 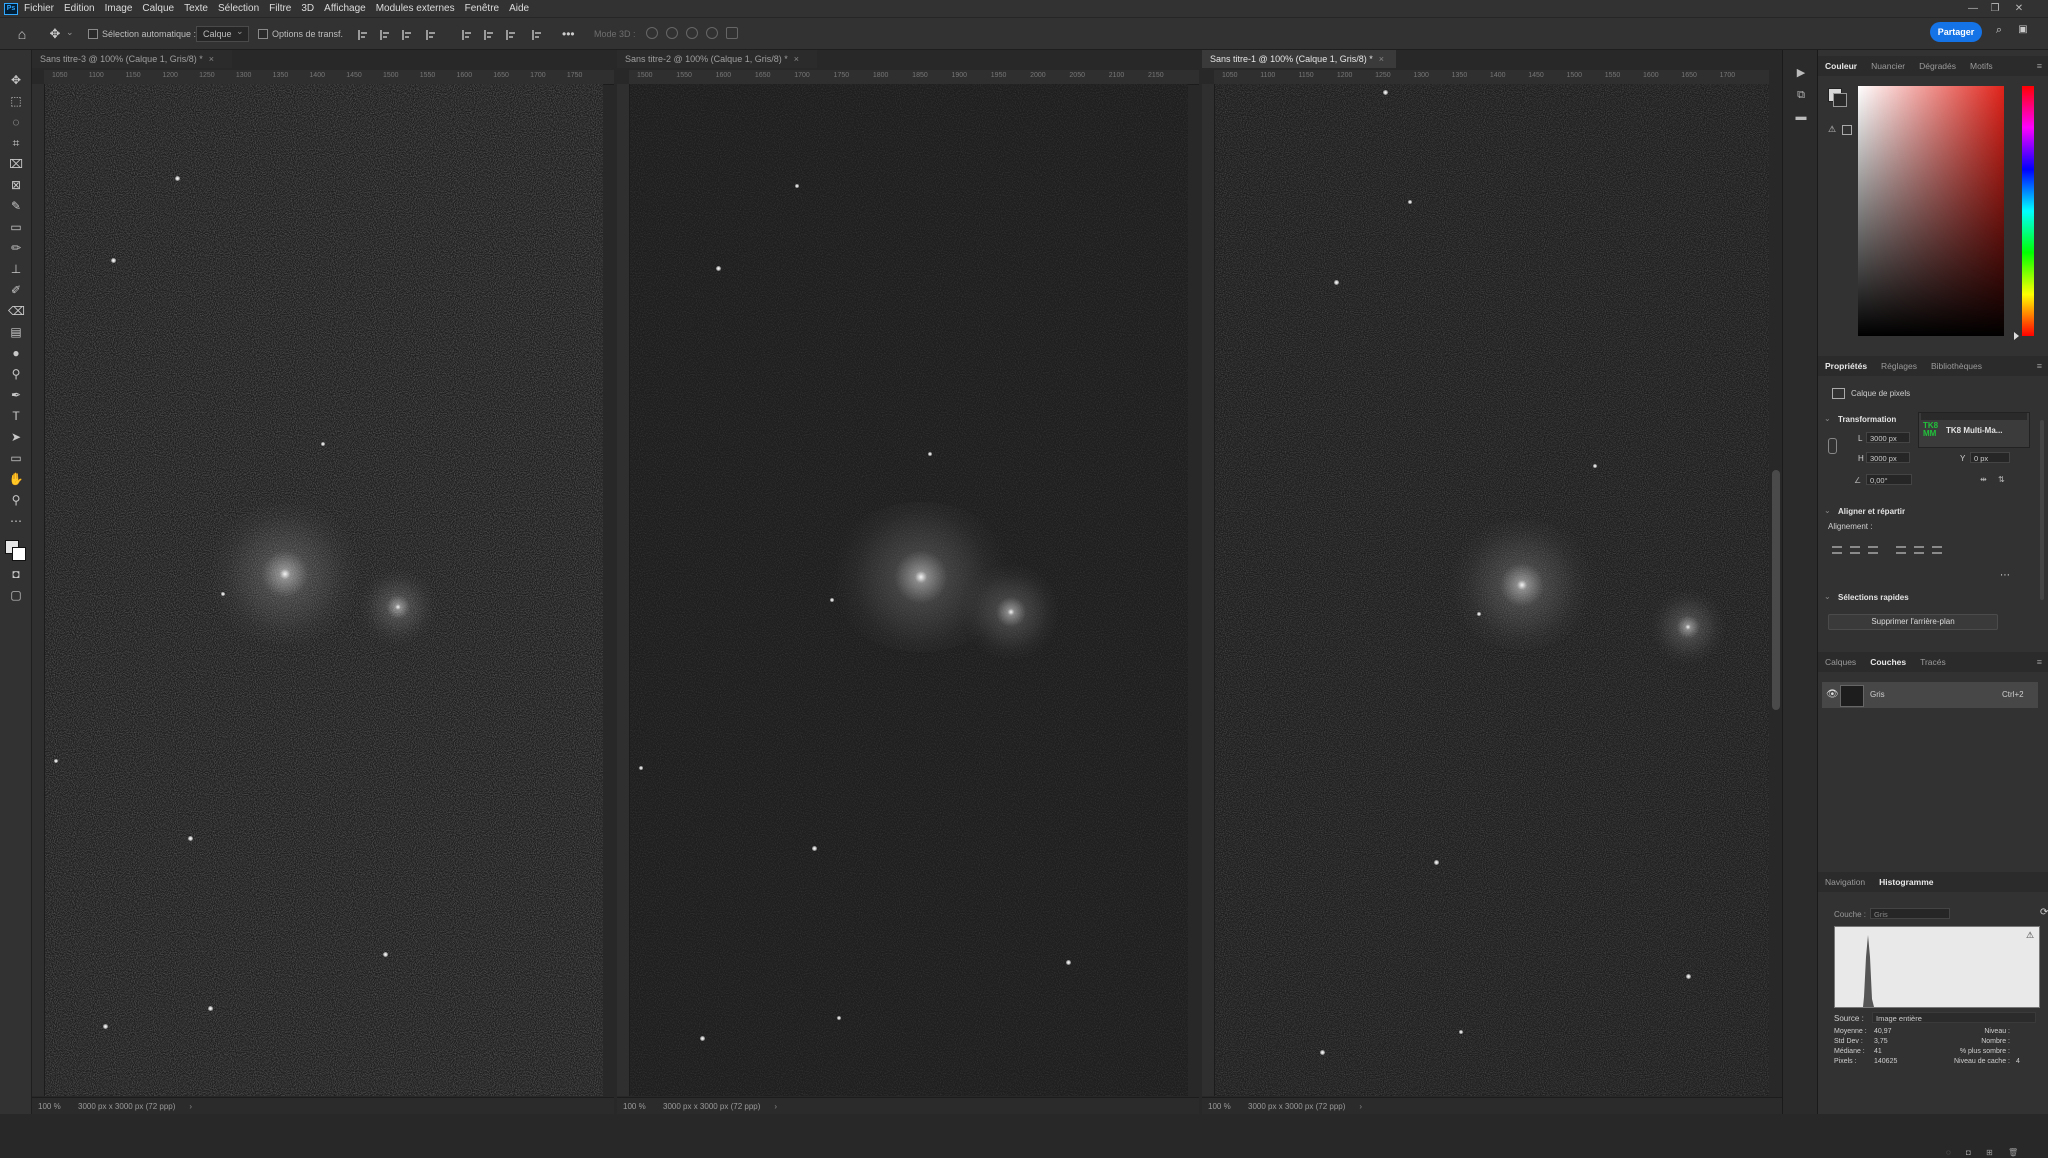 I want to click on auto-select-dropdown: Calque, so click(x=222, y=33).